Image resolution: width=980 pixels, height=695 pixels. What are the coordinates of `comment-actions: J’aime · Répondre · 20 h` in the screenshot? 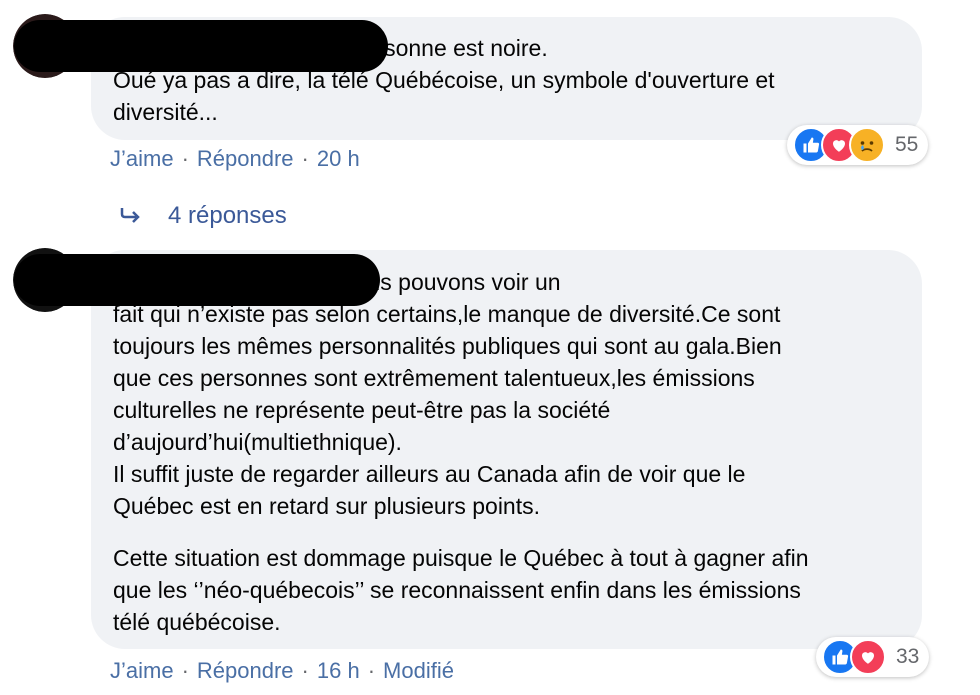 It's located at (235, 159).